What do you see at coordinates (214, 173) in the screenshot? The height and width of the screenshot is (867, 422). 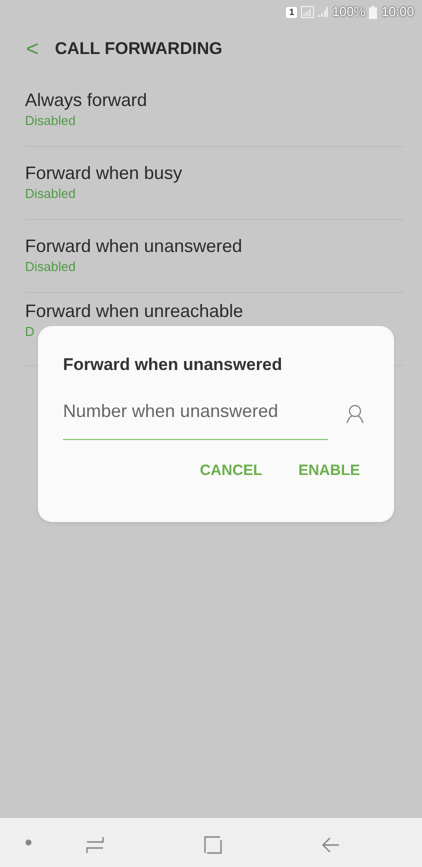 I see `setting-title: Forward when busy` at bounding box center [214, 173].